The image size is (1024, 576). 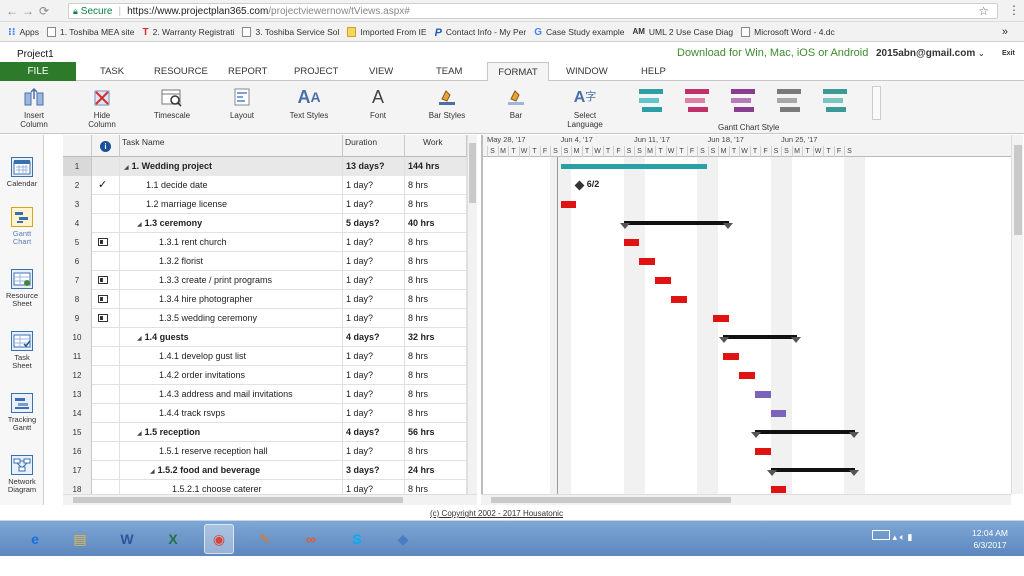 What do you see at coordinates (77, 487) in the screenshot?
I see `row-number: 18` at bounding box center [77, 487].